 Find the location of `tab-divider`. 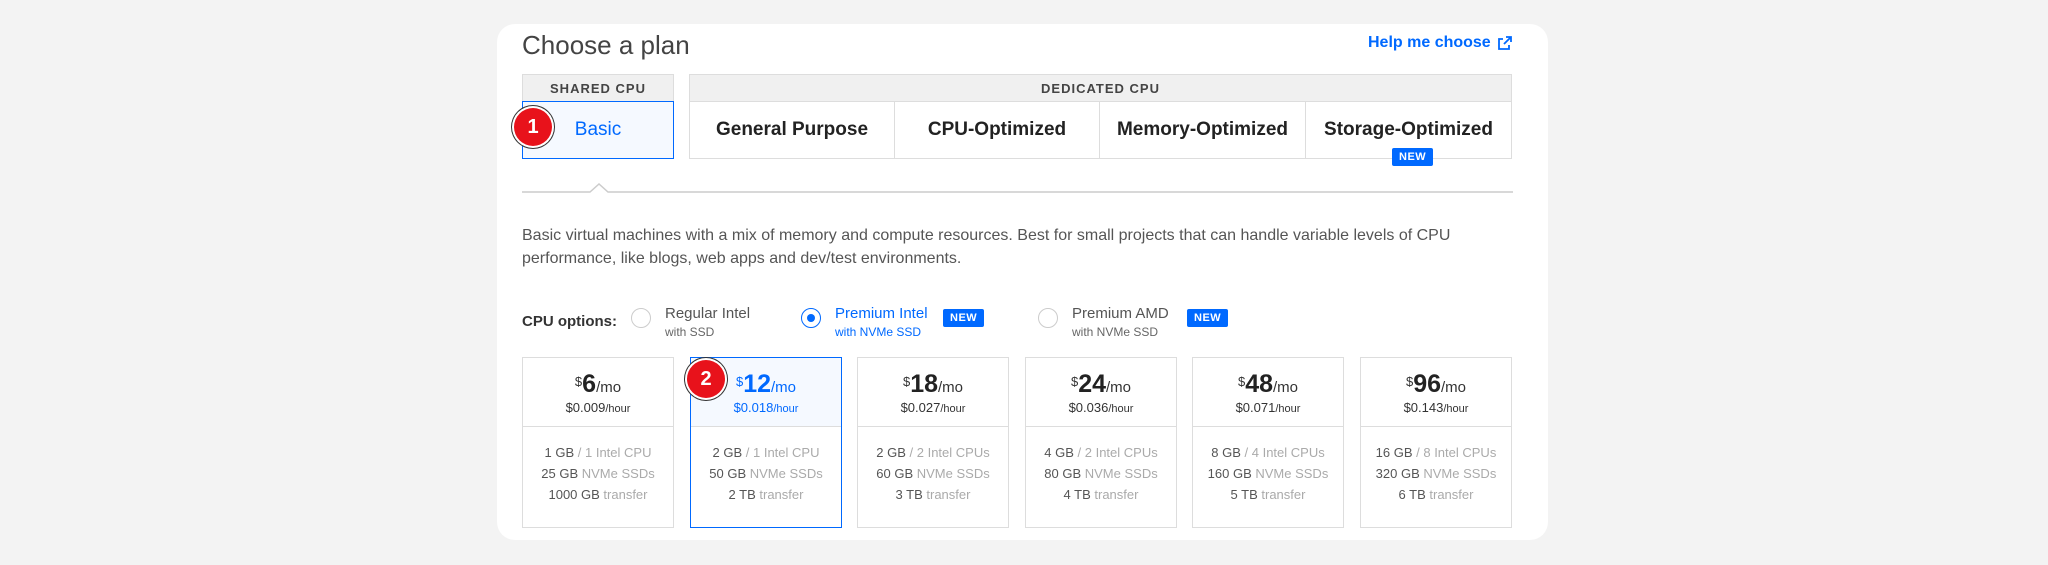

tab-divider is located at coordinates (1017, 187).